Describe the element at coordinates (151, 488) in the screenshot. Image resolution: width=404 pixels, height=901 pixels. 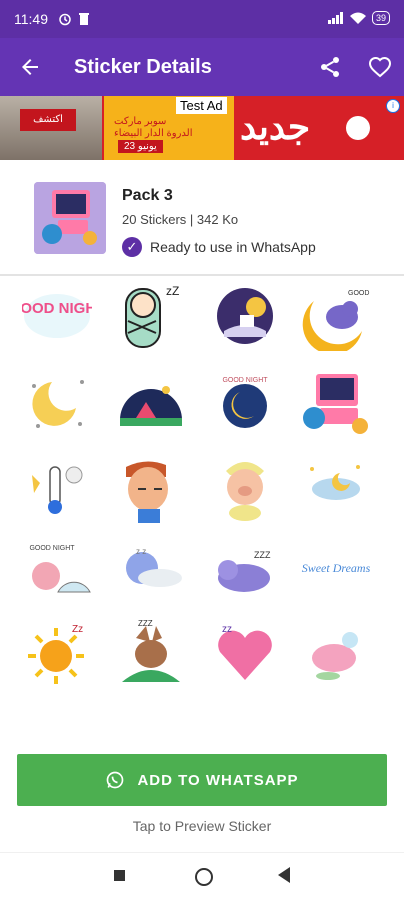
I see `sticker-sleeping-boy` at that location.